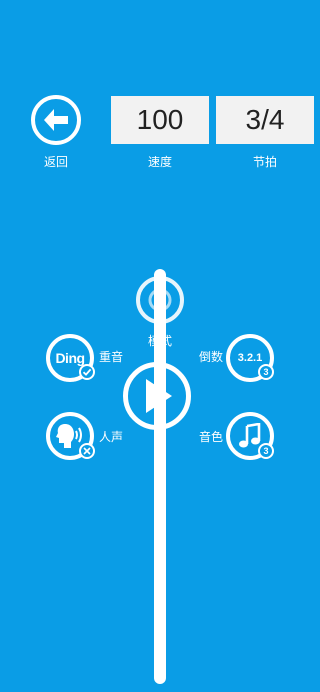  What do you see at coordinates (266, 451) in the screenshot?
I see `timbre-badge: 3` at bounding box center [266, 451].